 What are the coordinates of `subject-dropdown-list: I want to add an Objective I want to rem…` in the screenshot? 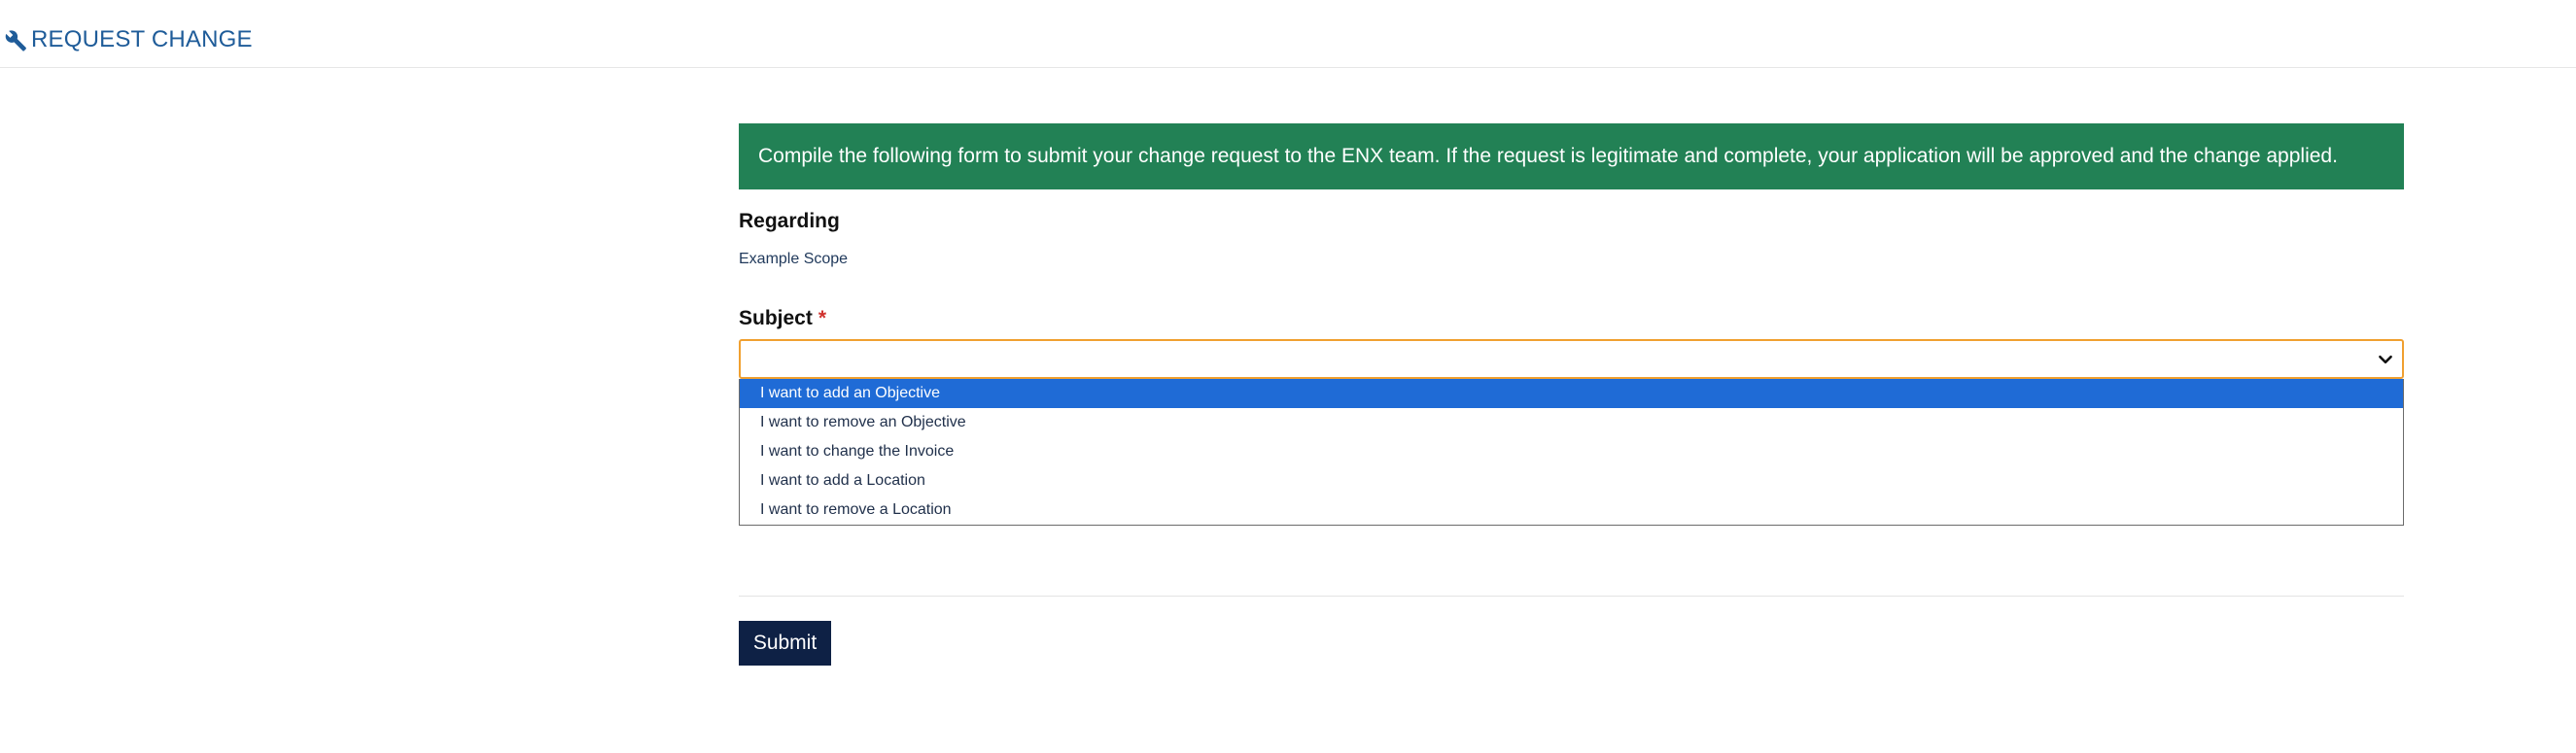 It's located at (1572, 452).